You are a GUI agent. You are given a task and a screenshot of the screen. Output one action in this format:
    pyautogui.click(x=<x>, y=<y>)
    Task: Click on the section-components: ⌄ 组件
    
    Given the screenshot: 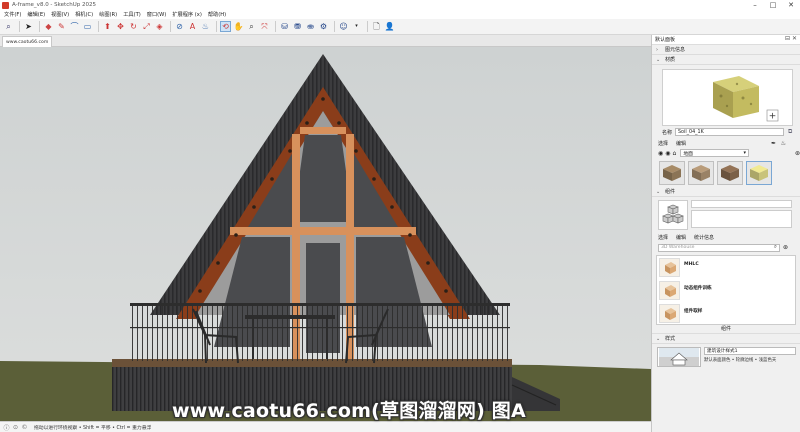 What is the action you would take?
    pyautogui.click(x=726, y=192)
    